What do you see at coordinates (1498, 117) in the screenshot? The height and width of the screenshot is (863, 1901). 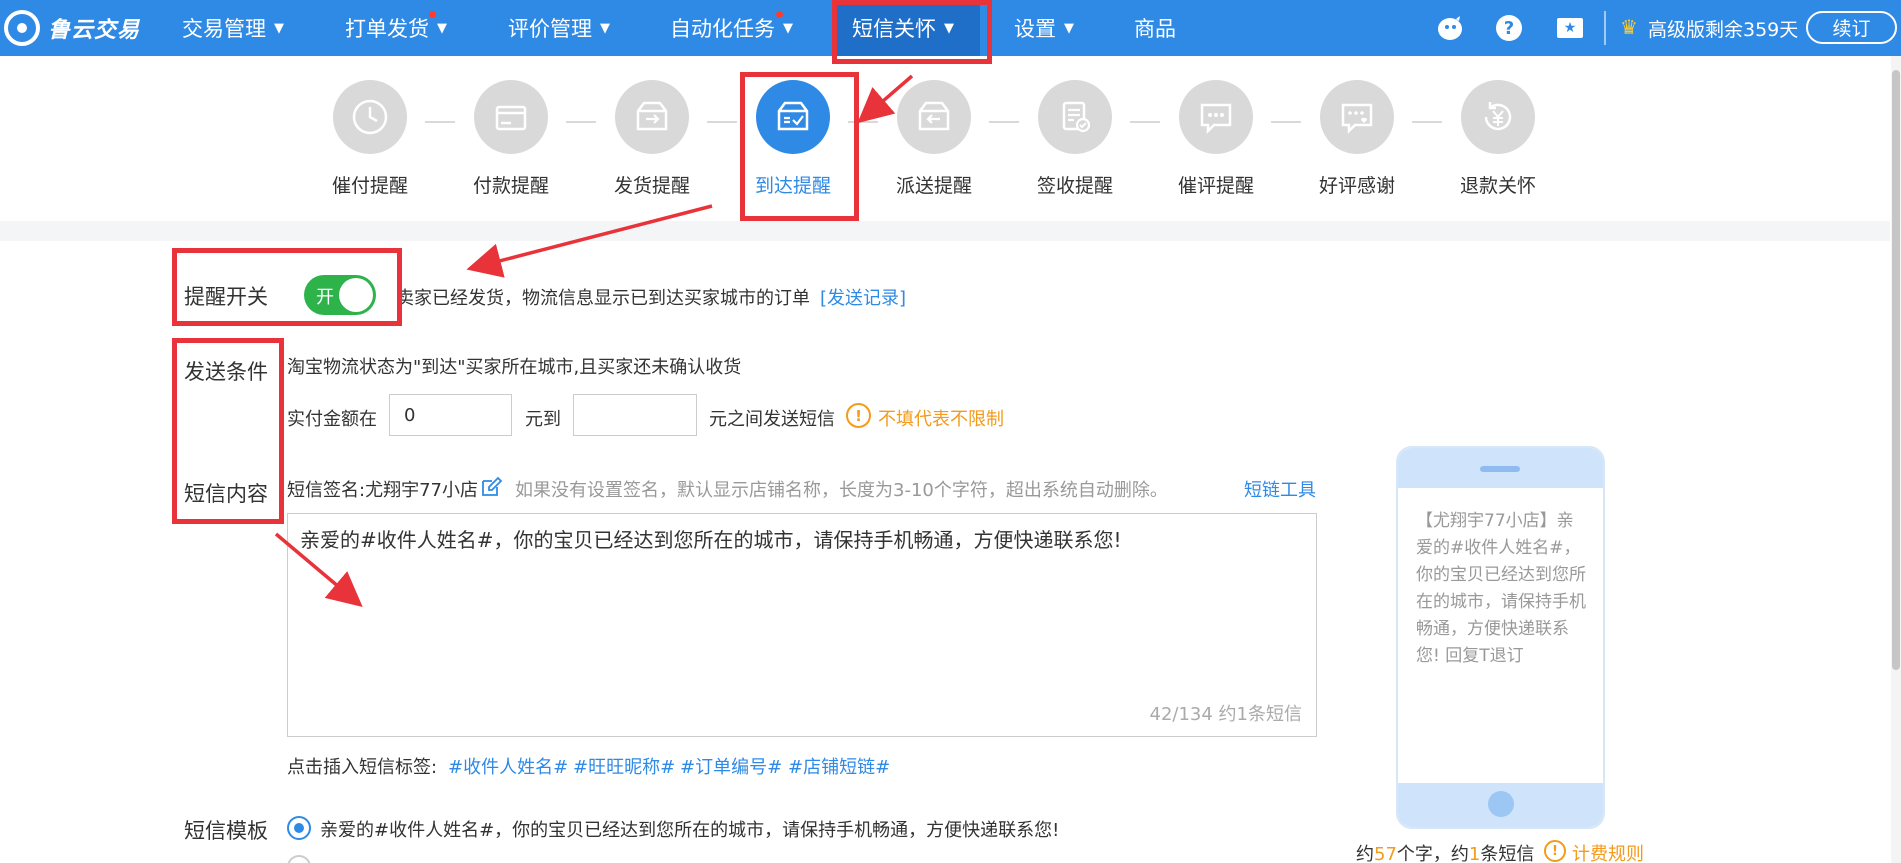 I see `refund-icon` at bounding box center [1498, 117].